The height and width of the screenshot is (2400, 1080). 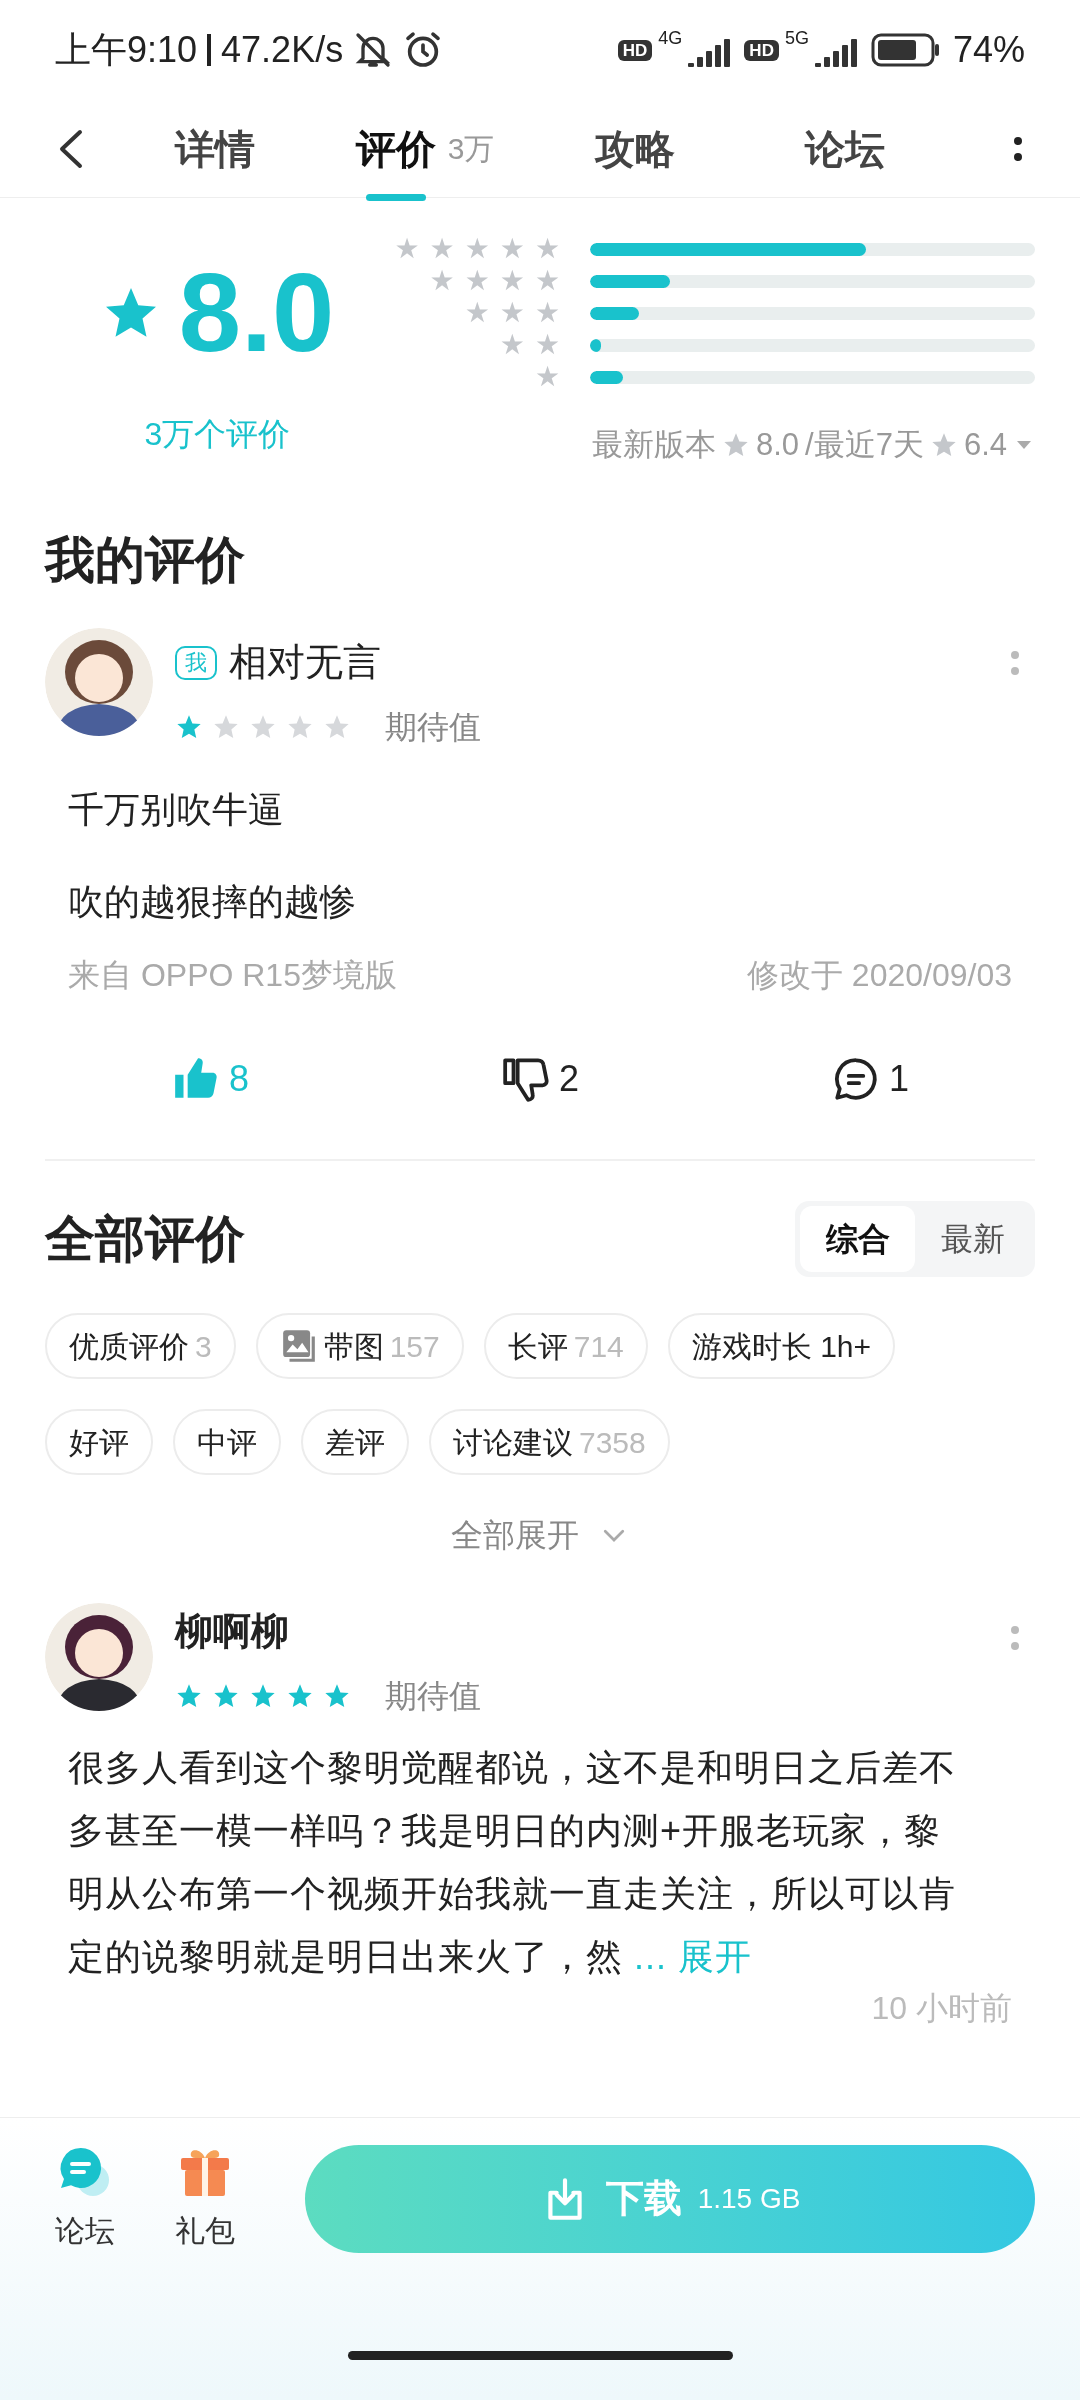 What do you see at coordinates (517, 313) in the screenshot?
I see `star-level-label: ★★★` at bounding box center [517, 313].